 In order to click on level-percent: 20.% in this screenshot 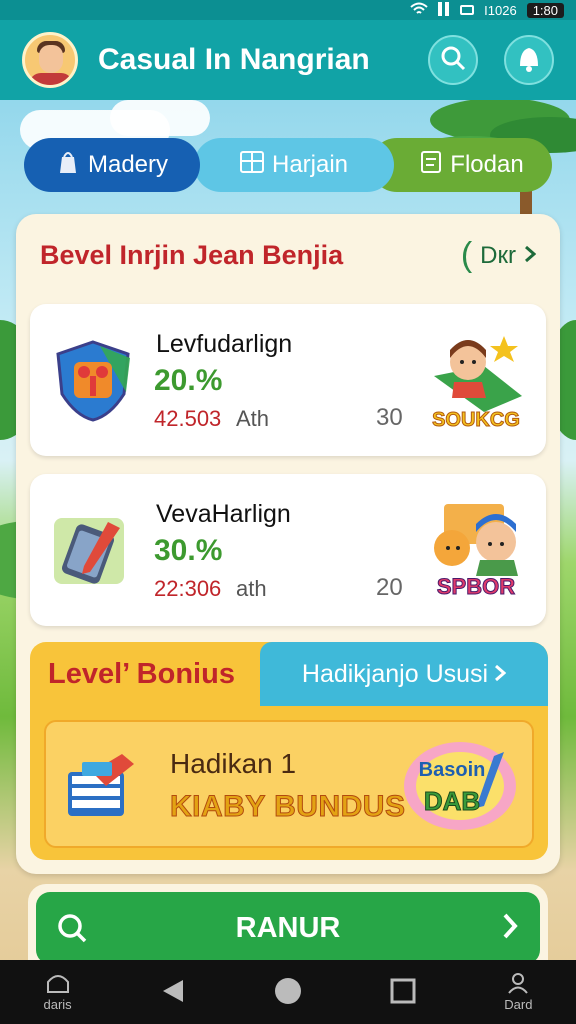, I will do `click(188, 380)`.